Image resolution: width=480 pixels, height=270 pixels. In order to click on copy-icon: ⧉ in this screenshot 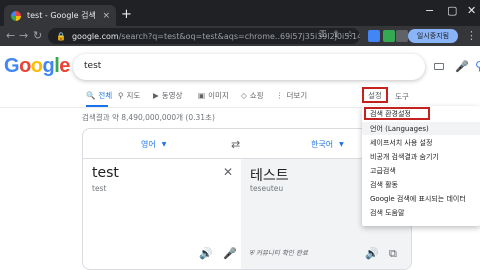, I will do `click(393, 254)`.